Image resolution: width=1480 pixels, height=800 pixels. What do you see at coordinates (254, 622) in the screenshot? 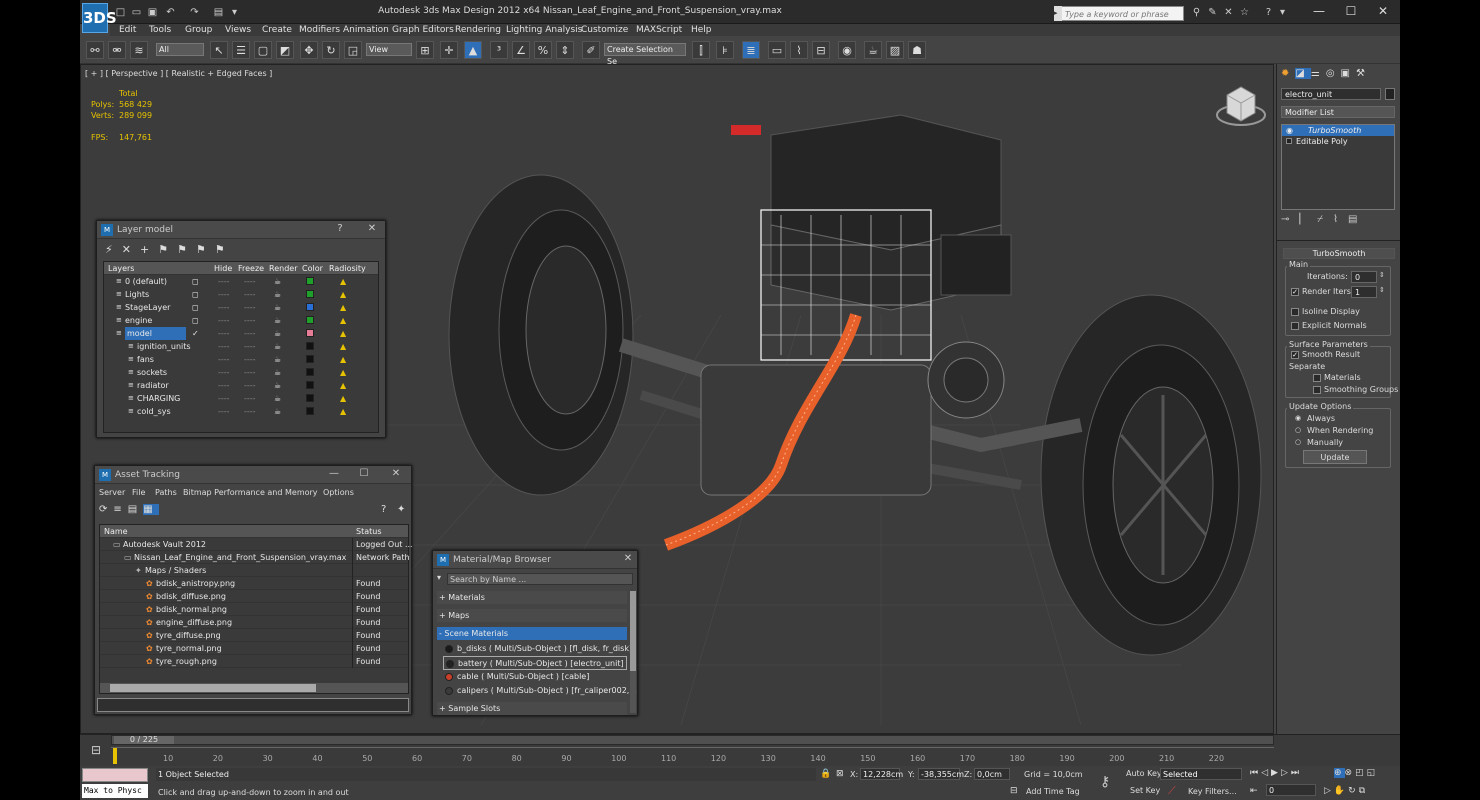
I see `asset-row: ✿ engine_diffuse.png Found` at bounding box center [254, 622].